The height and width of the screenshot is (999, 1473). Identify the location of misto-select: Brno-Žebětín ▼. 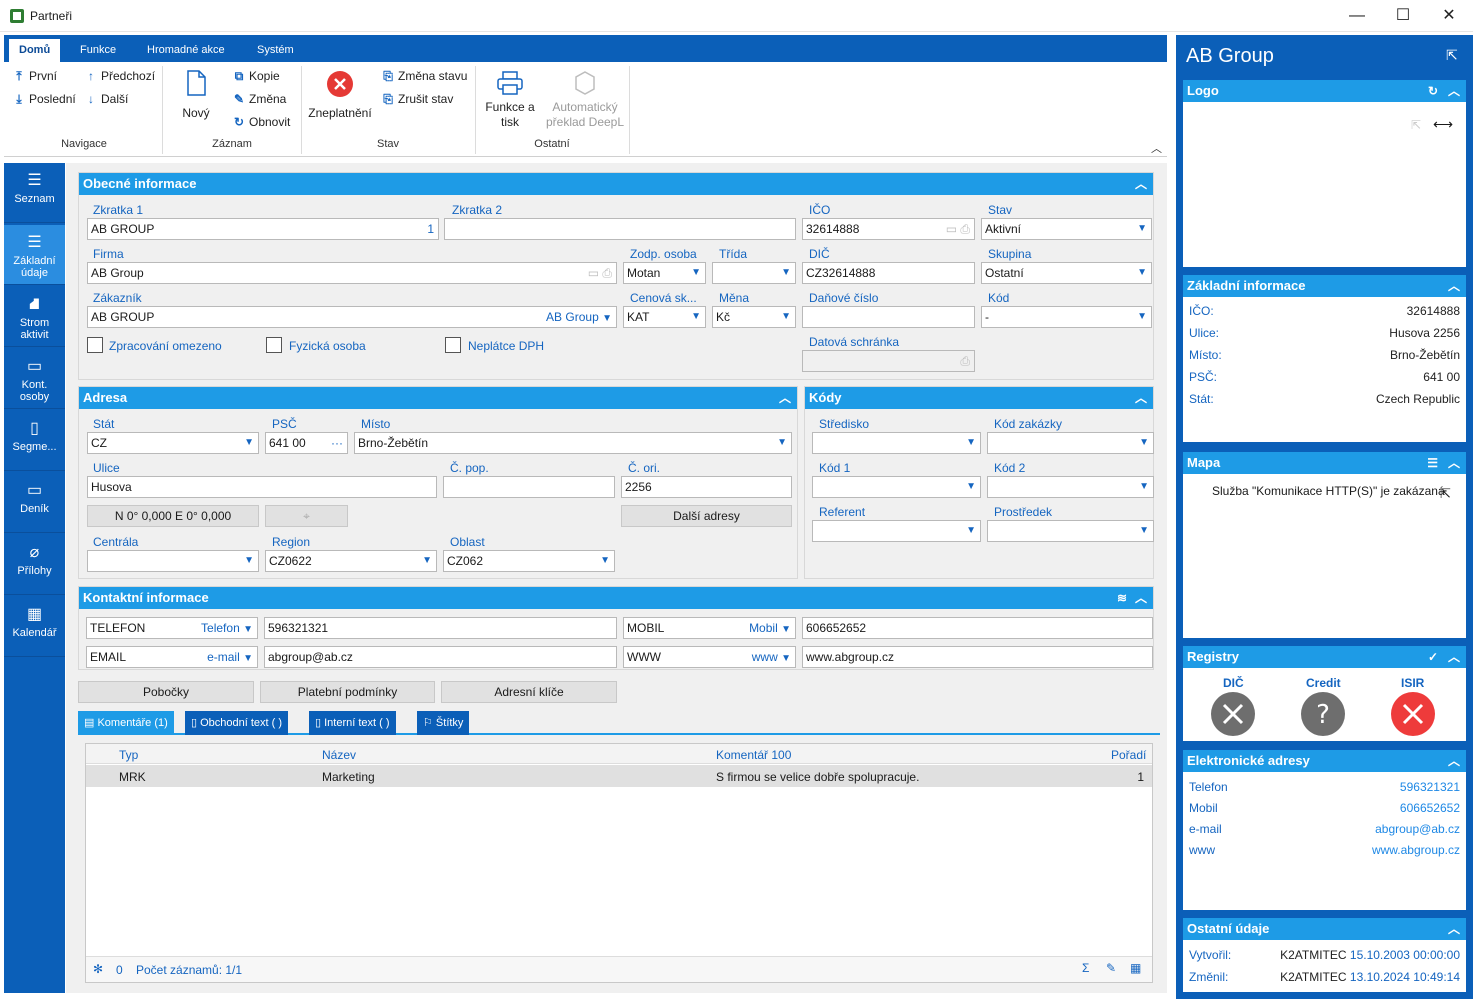
(573, 443).